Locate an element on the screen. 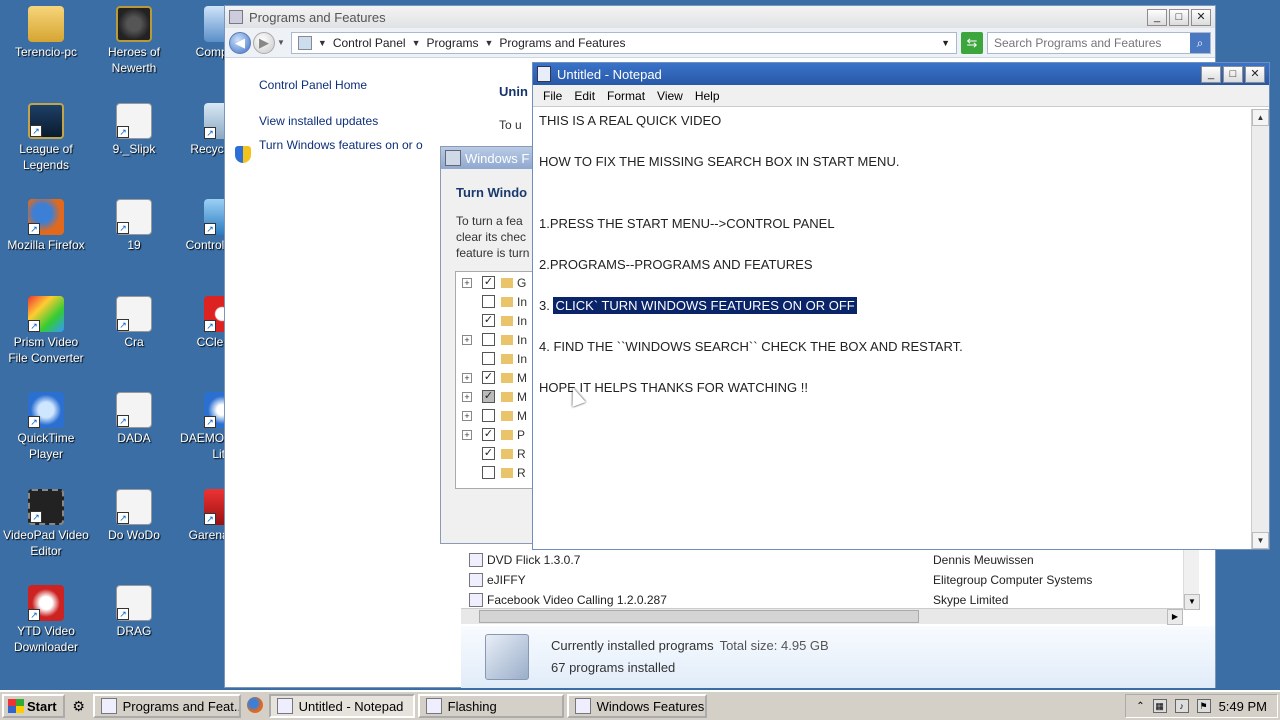 This screenshot has height=720, width=1280. program-row: eJIFFY Elitegroup Computer Systems is located at coordinates (830, 580).